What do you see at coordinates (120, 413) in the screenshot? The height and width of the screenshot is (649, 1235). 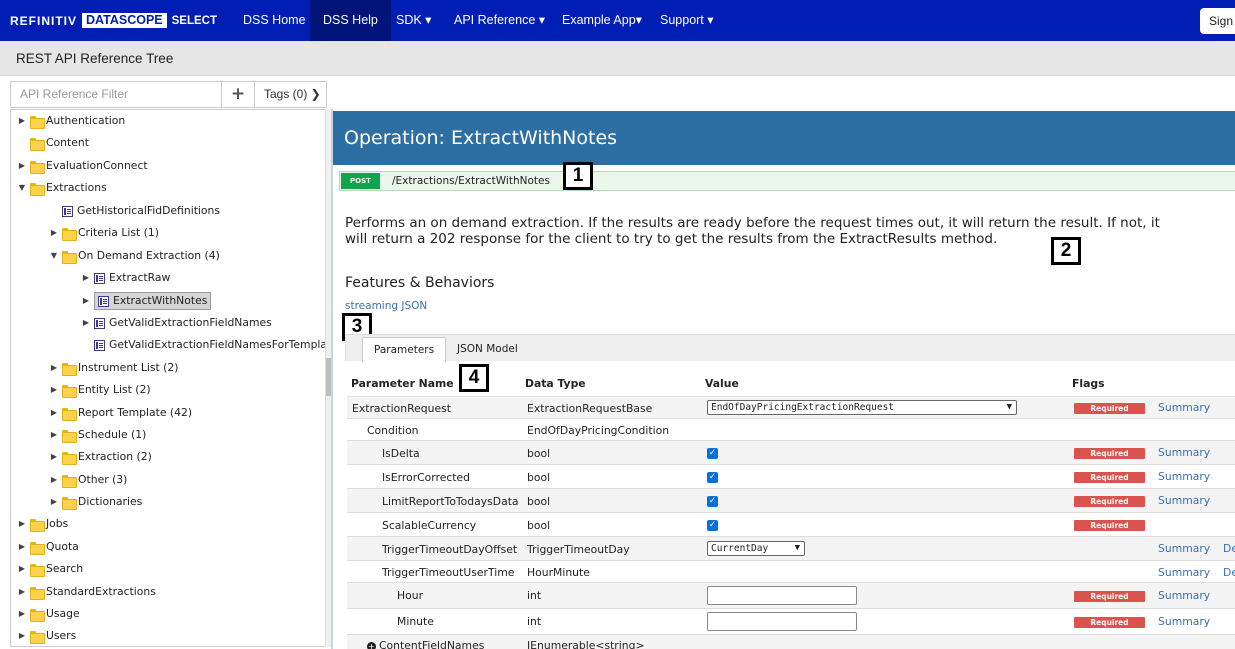 I see `tree-node-report-template: ▶ Report Template (42)` at bounding box center [120, 413].